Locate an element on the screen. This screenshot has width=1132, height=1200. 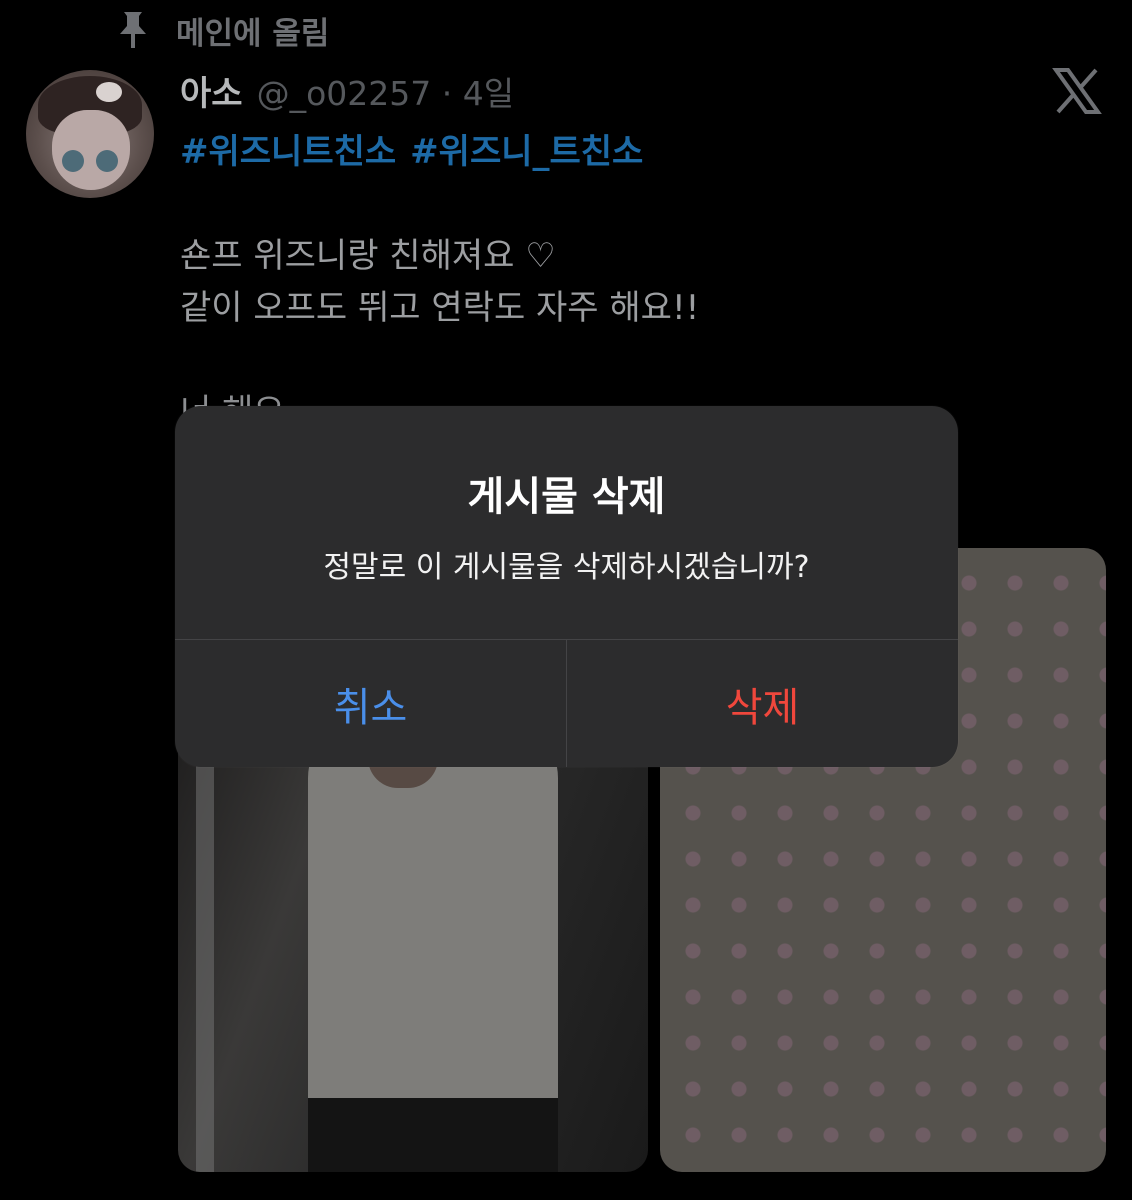
dialog-title: 게시물 삭제 is located at coordinates (566, 497).